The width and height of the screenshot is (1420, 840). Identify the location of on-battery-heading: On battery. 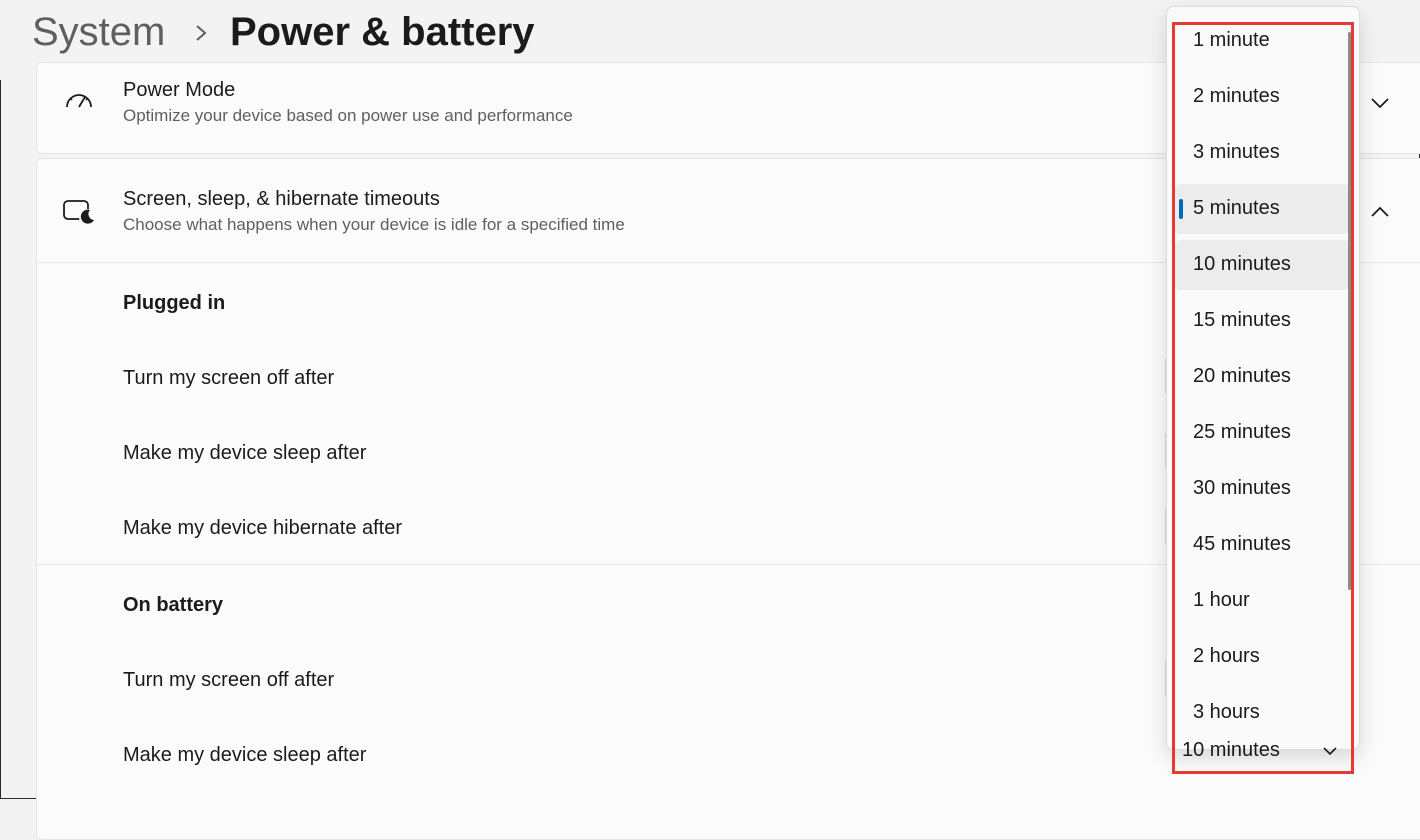
(173, 605).